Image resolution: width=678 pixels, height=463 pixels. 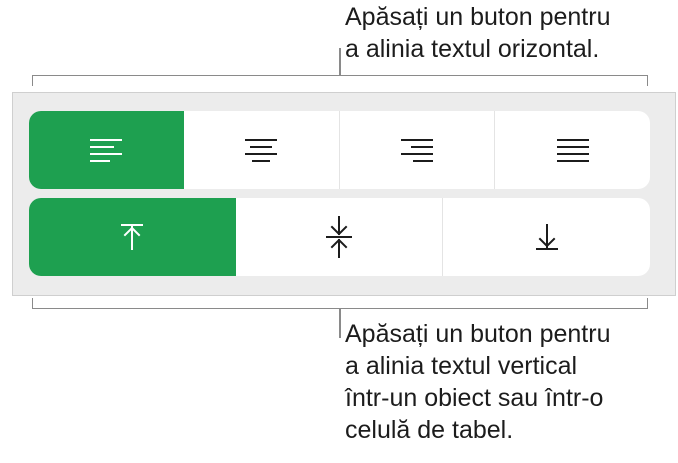 I want to click on align-bottom-icon, so click(x=547, y=237).